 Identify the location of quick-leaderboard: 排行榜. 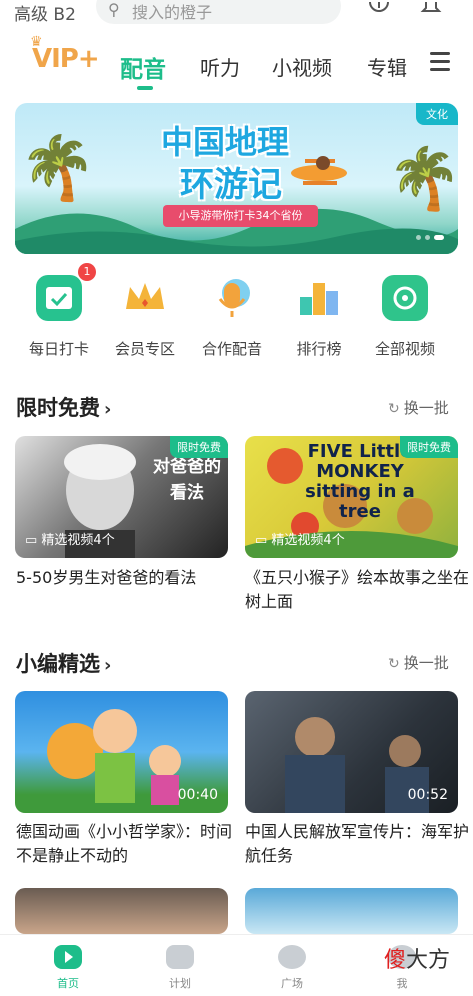
(319, 317).